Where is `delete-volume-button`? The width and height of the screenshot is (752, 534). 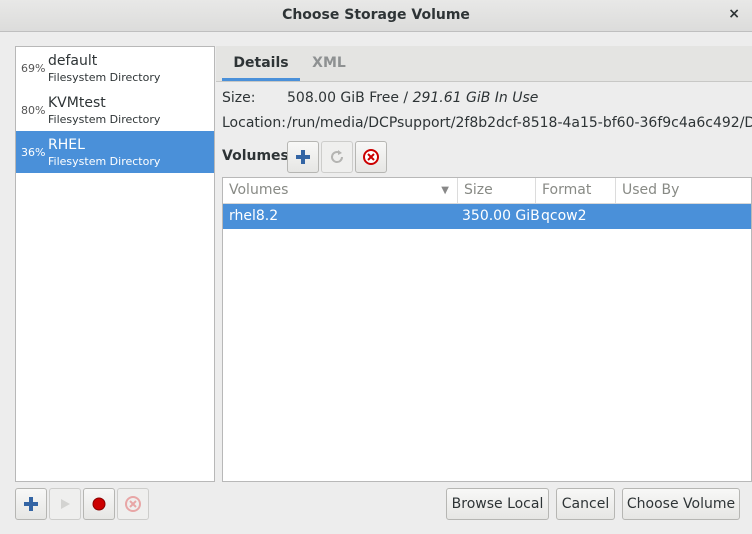
delete-volume-button is located at coordinates (371, 157).